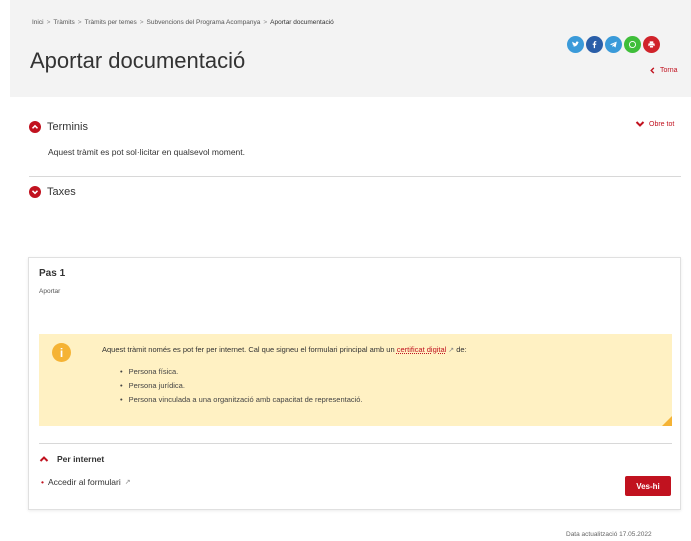 The height and width of the screenshot is (541, 691). I want to click on share-bar, so click(613, 44).